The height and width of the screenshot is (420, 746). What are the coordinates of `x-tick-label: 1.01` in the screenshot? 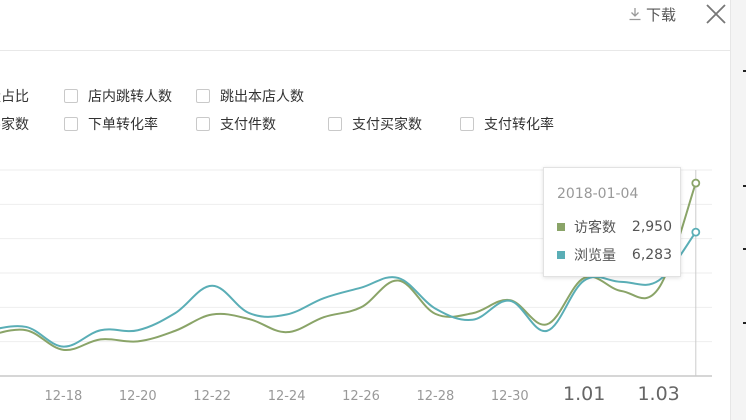 It's located at (584, 394).